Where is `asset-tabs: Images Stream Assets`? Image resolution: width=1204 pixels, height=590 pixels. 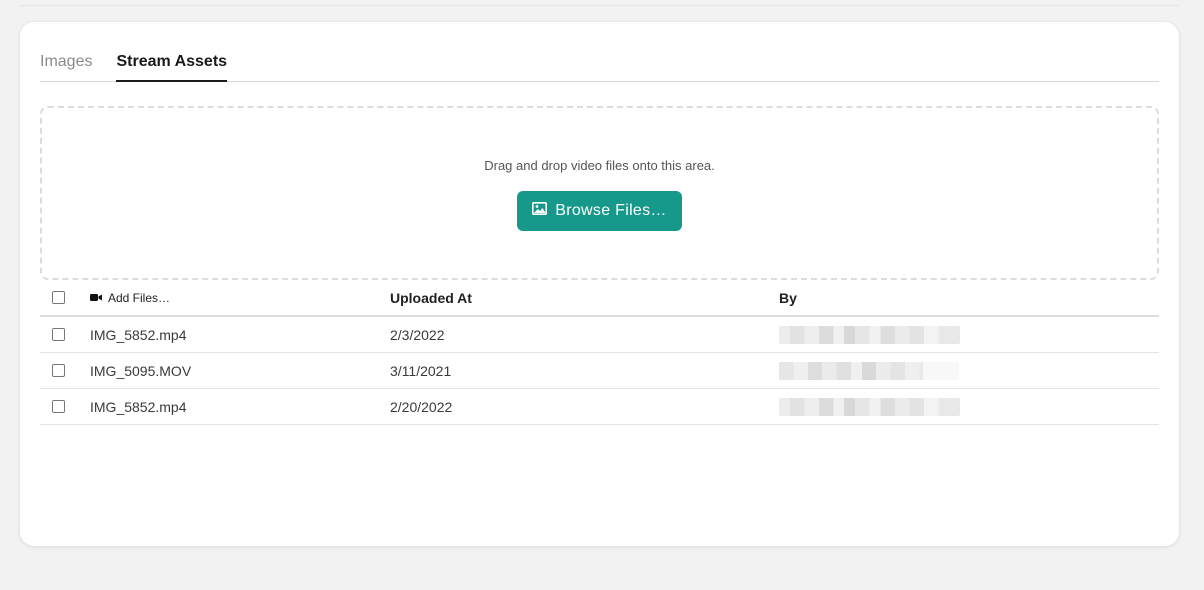
asset-tabs: Images Stream Assets is located at coordinates (599, 67).